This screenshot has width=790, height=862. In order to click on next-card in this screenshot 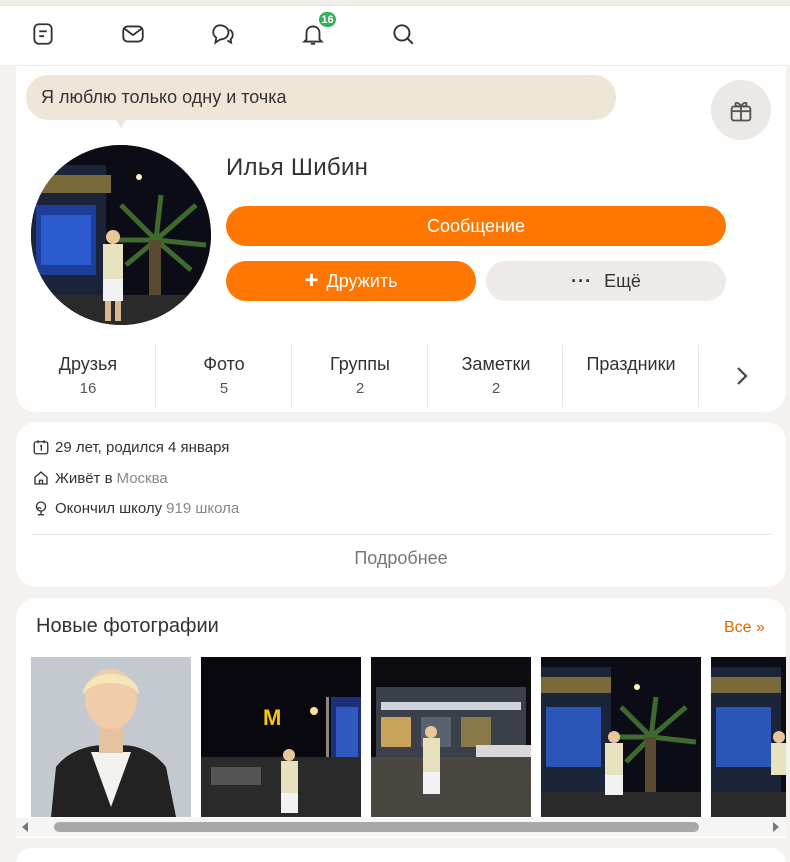, I will do `click(401, 855)`.